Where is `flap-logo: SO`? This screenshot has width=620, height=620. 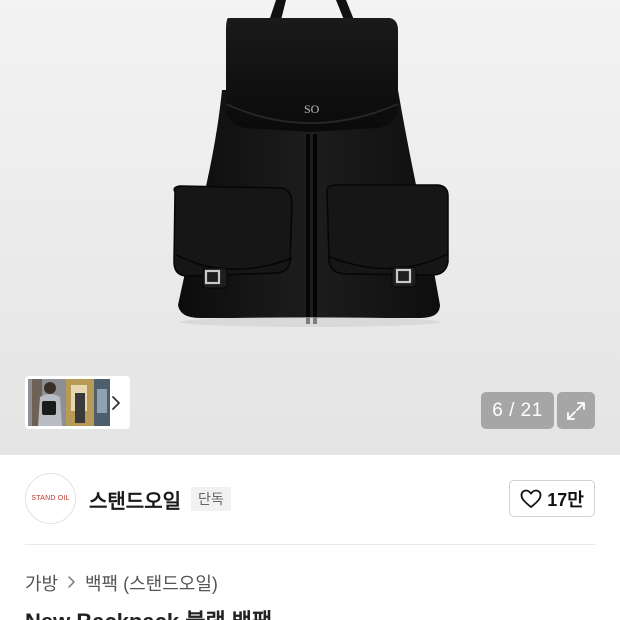 flap-logo: SO is located at coordinates (312, 109).